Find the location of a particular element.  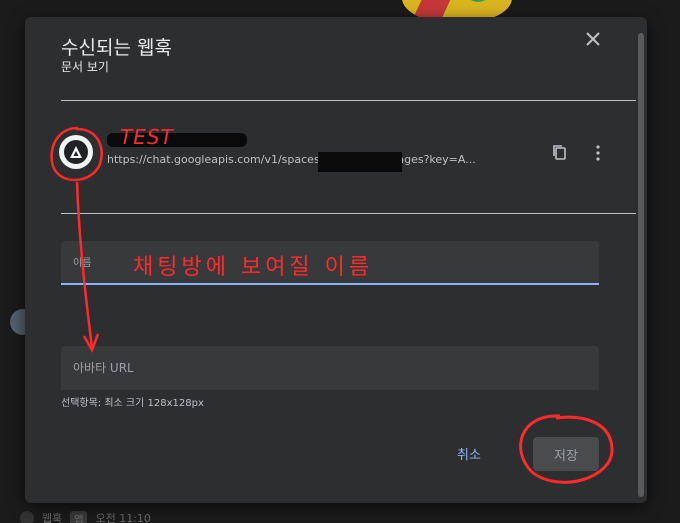

avatar-url-field is located at coordinates (330, 368).